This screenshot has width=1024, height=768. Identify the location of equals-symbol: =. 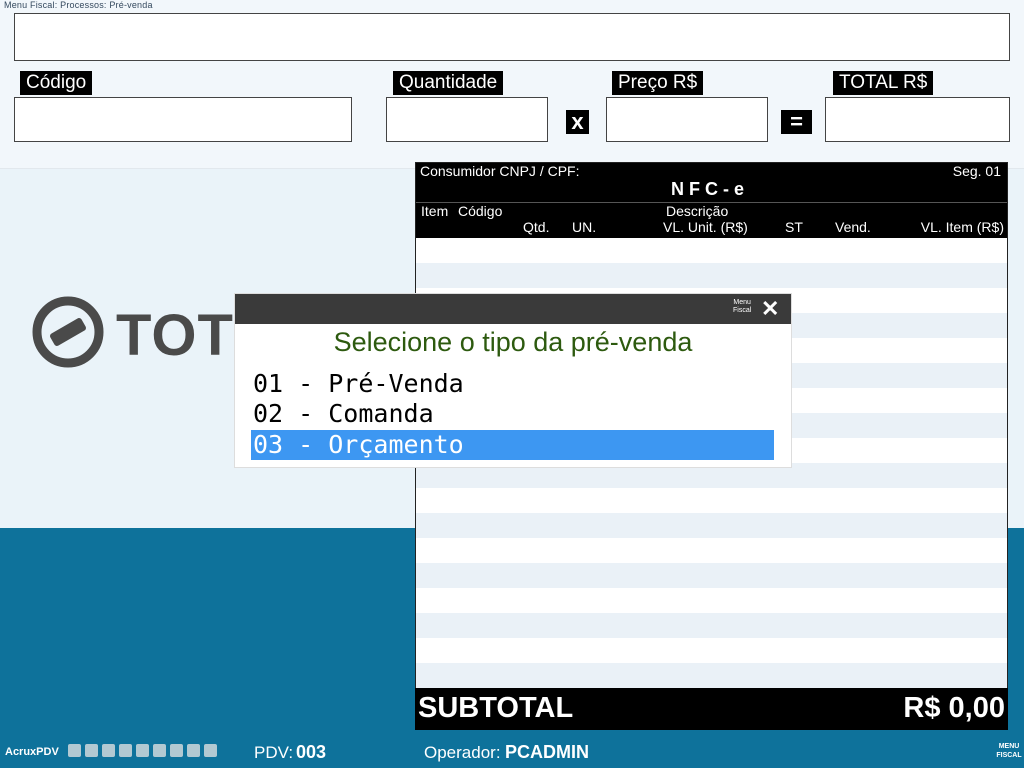
(796, 122).